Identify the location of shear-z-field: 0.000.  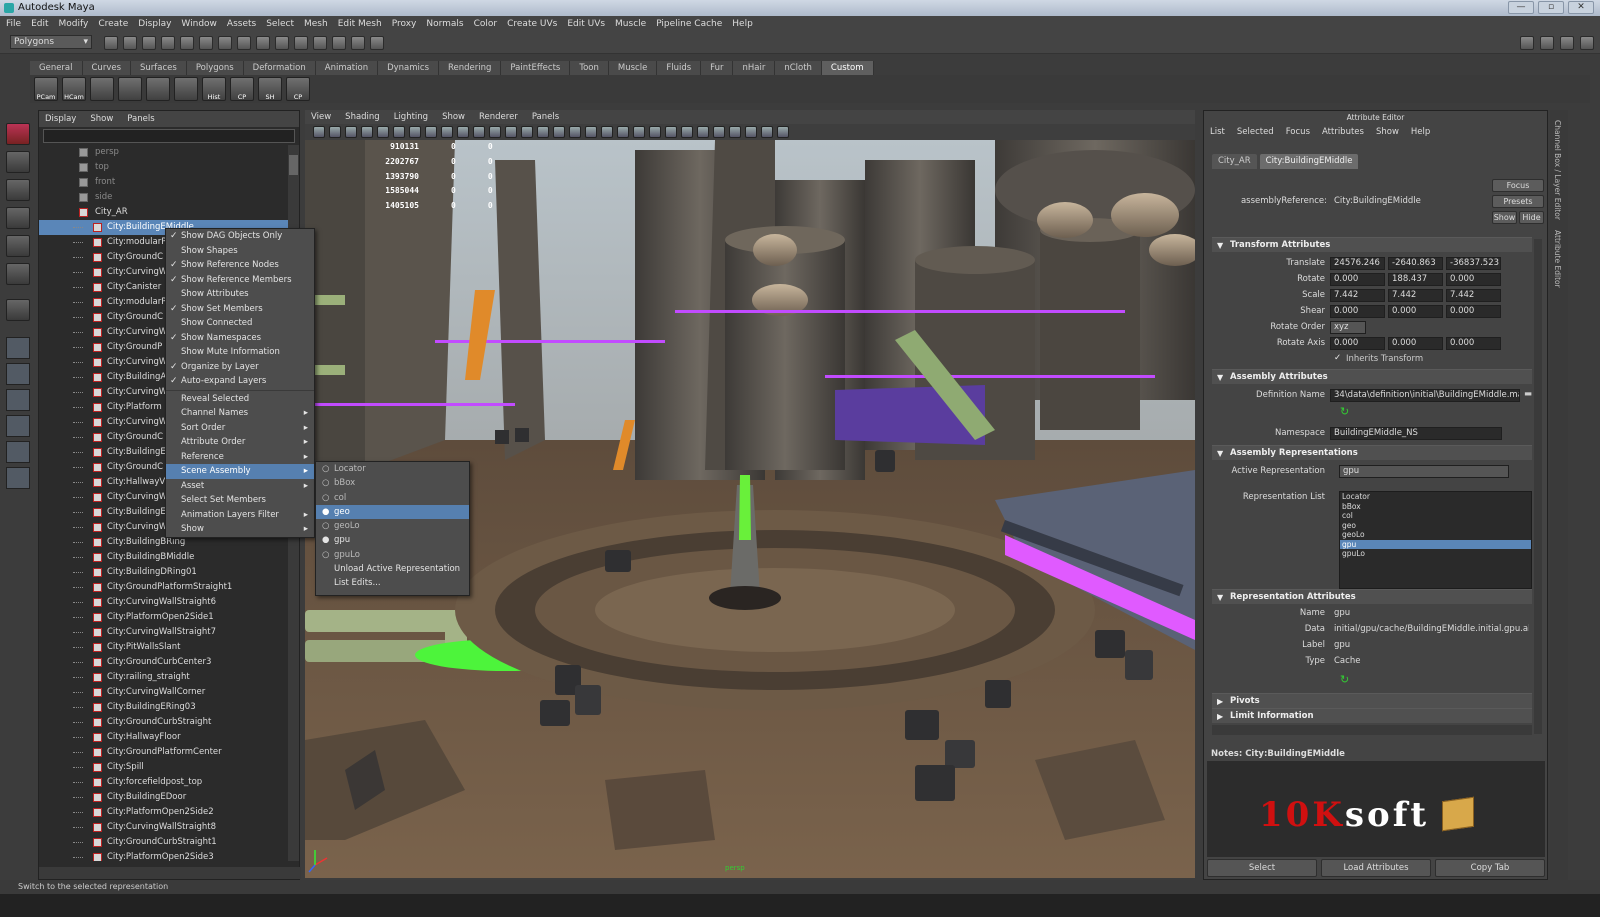
(1473, 311).